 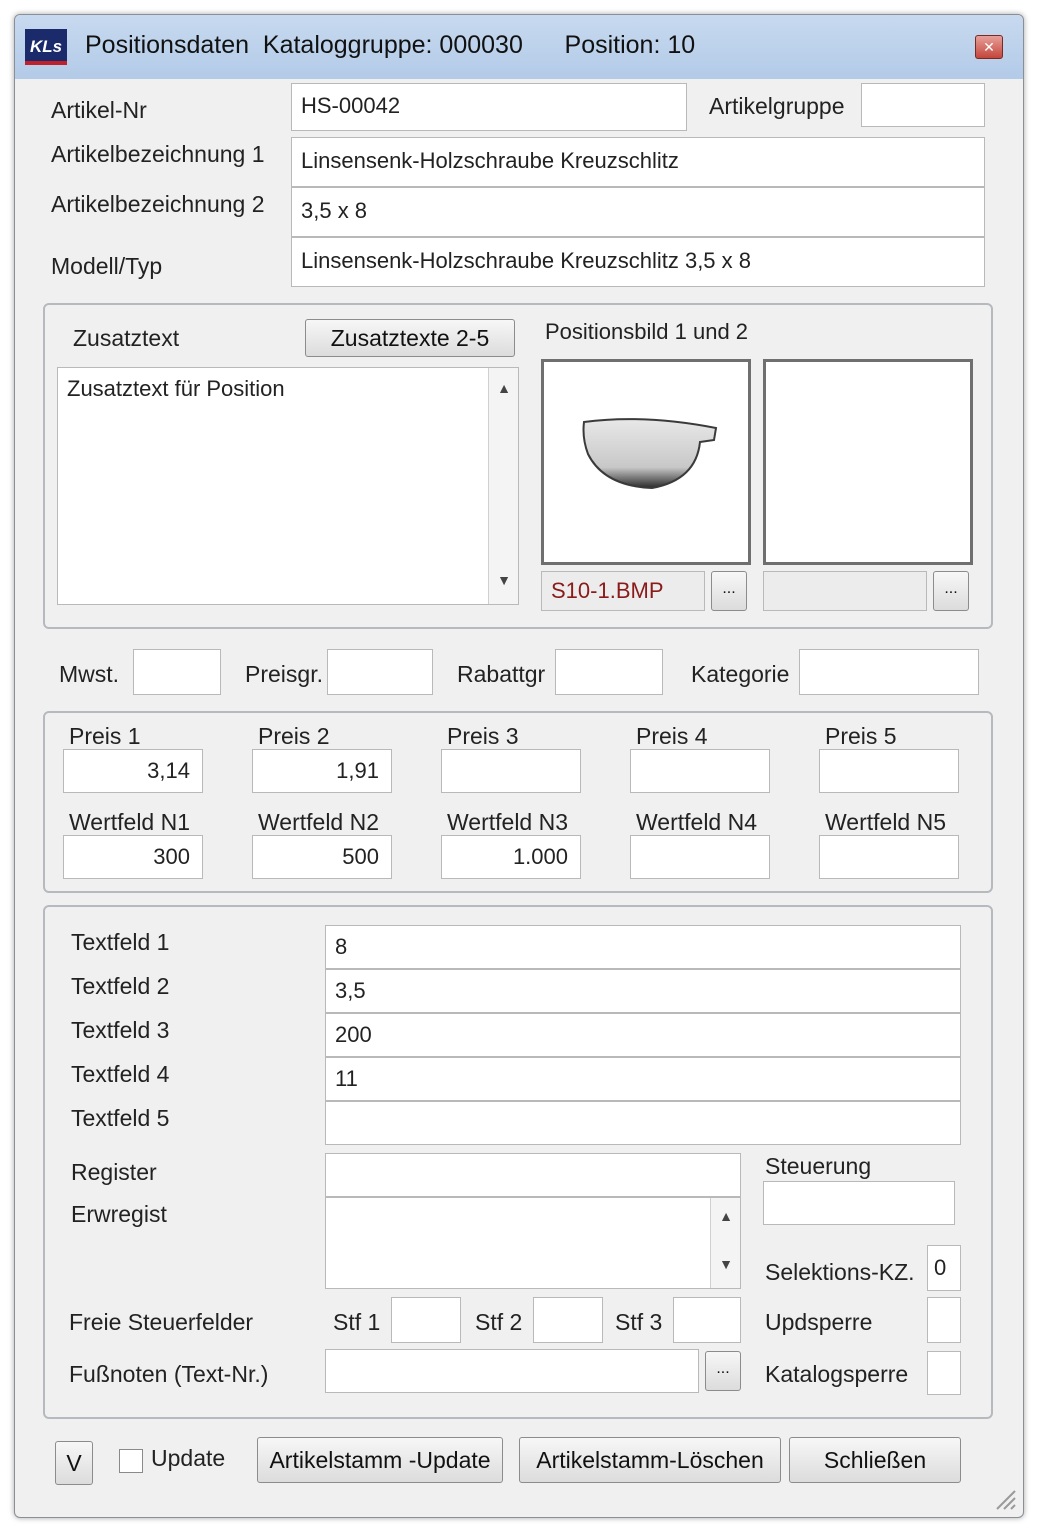 I want to click on erwregist-label: Erwregist, so click(x=119, y=1214).